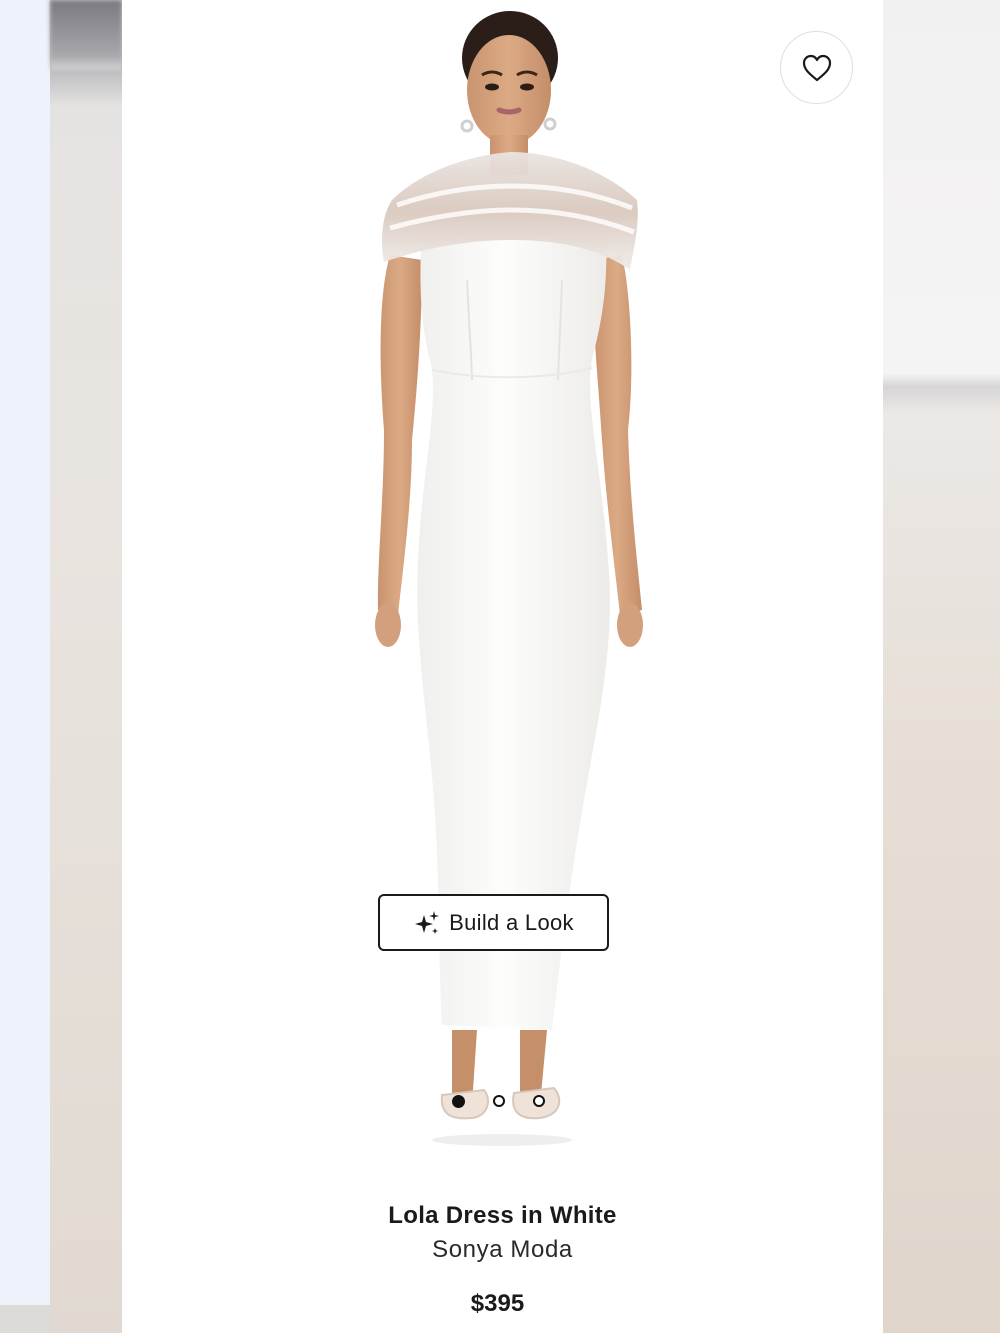  I want to click on build-a-look-button: Build a Look, so click(493, 922).